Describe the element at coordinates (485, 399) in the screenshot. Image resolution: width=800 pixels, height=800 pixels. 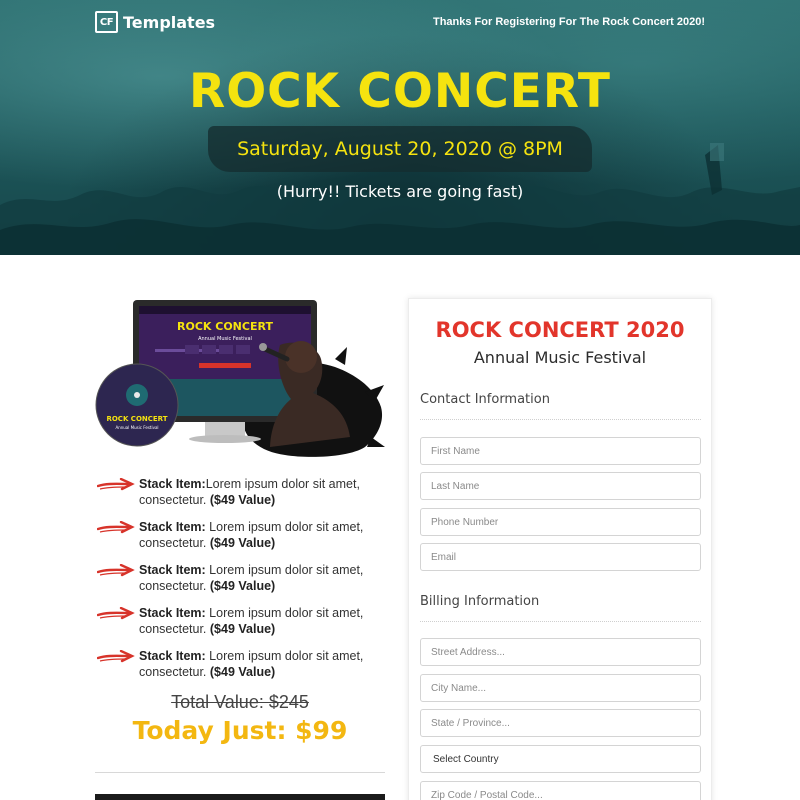
I see `contact-heading: Contact Information` at that location.